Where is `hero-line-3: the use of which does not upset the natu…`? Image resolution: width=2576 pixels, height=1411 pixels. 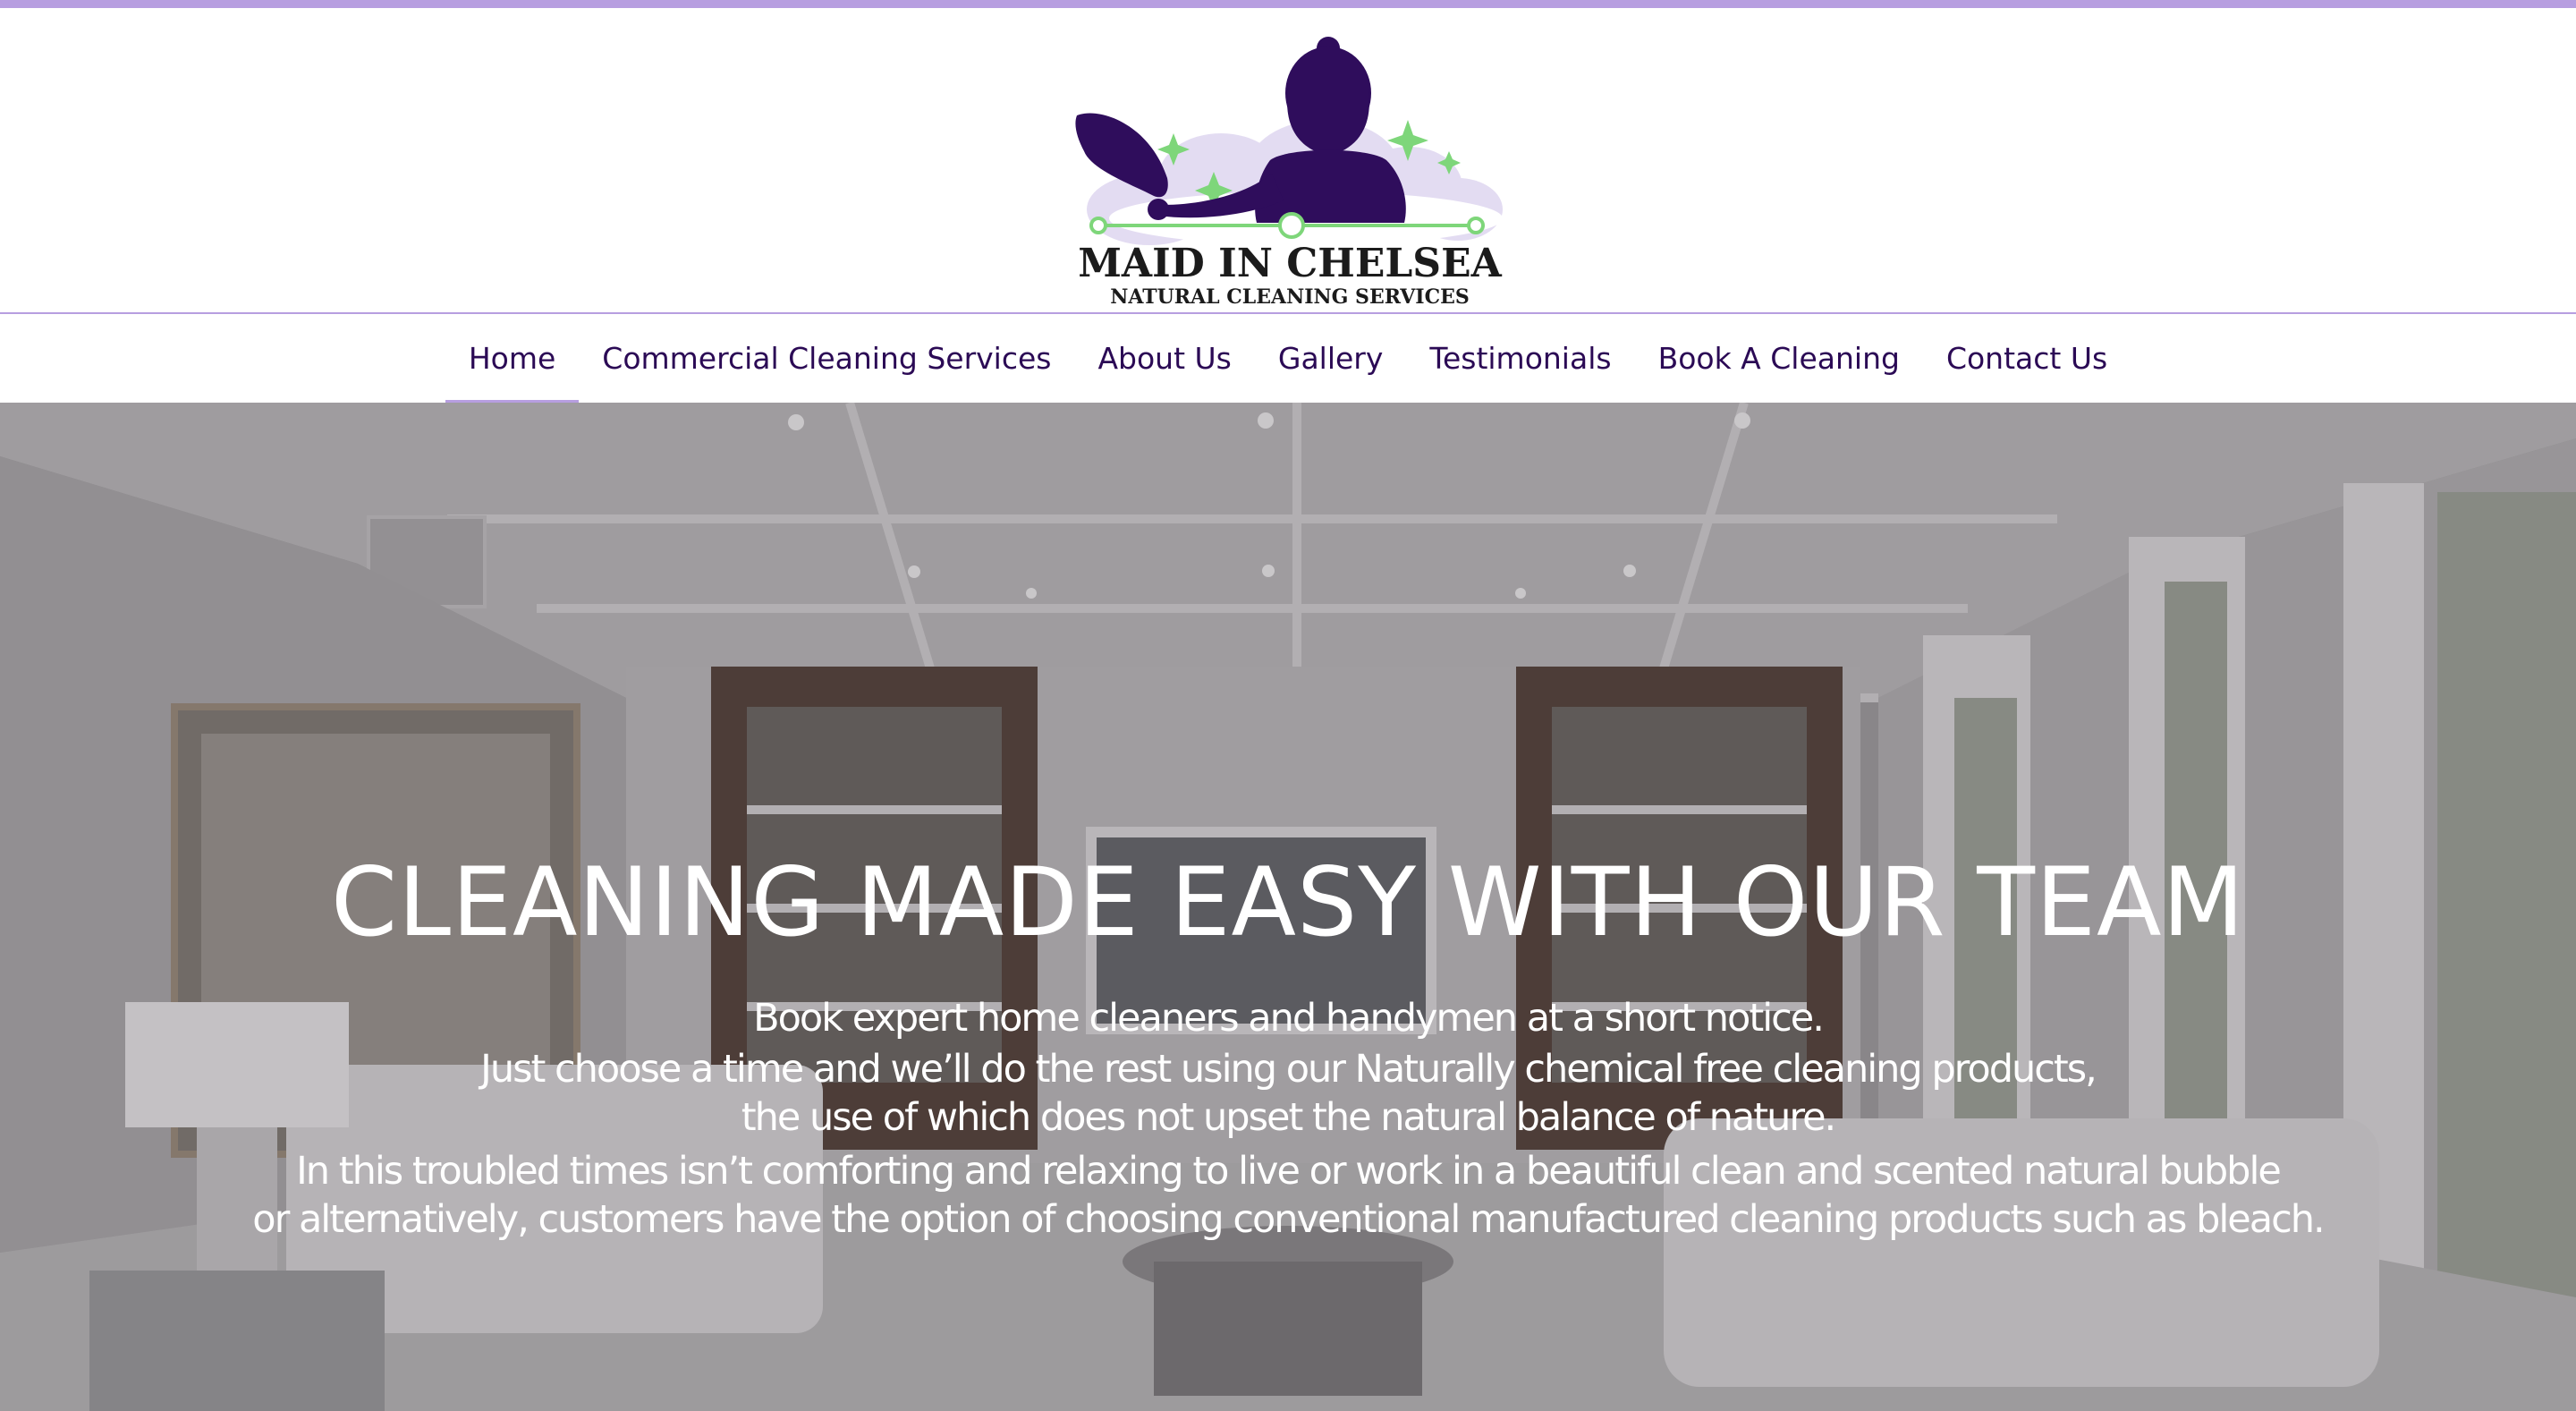 hero-line-3: the use of which does not upset the natu… is located at coordinates (1288, 1117).